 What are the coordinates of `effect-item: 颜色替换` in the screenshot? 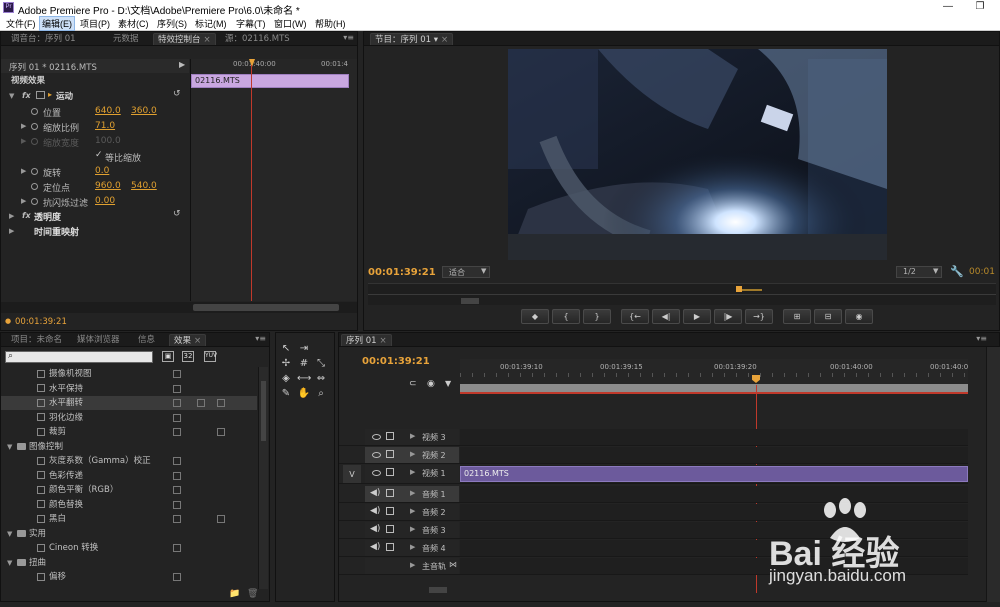 It's located at (129, 505).